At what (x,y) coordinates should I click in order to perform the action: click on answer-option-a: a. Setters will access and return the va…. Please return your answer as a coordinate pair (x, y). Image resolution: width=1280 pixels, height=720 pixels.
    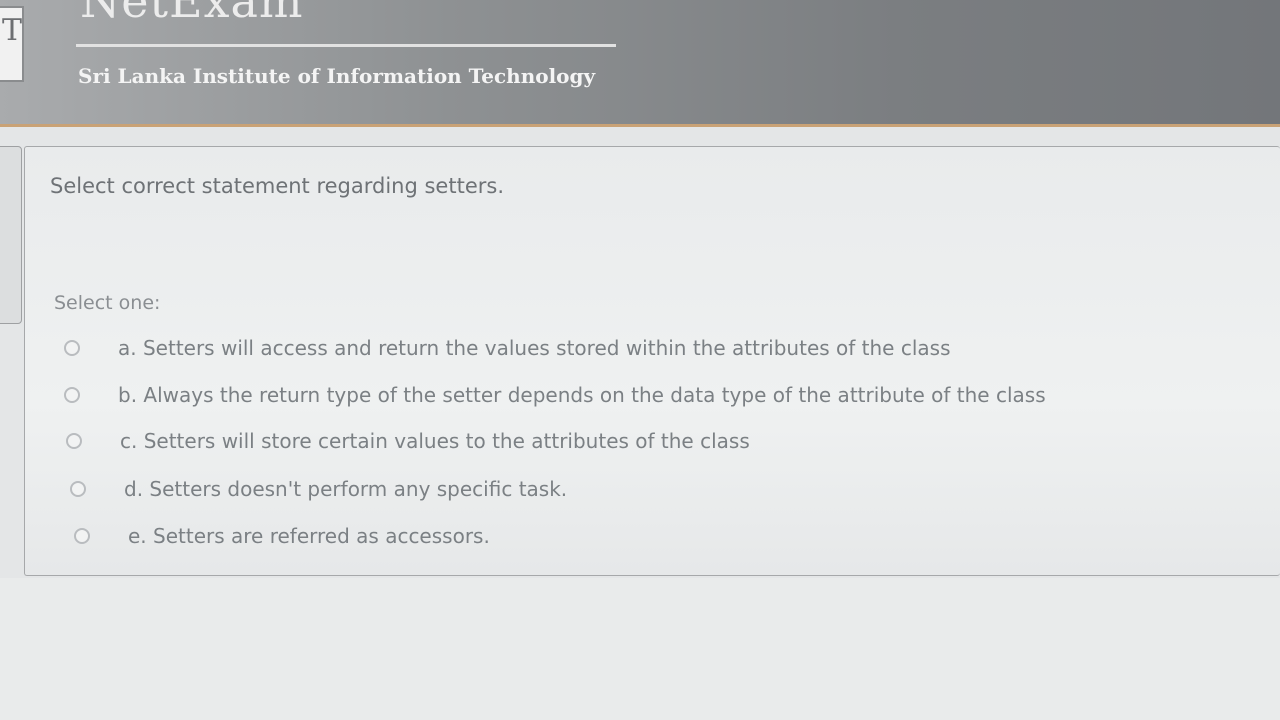
    Looking at the image, I should click on (507, 348).